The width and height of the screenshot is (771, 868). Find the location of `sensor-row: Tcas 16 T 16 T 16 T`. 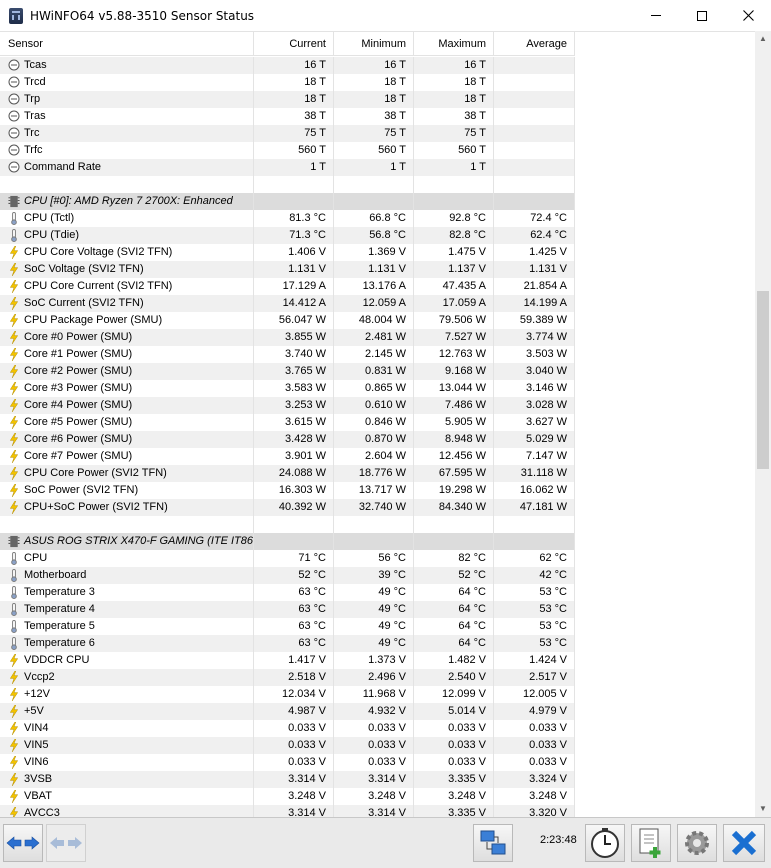

sensor-row: Tcas 16 T 16 T 16 T is located at coordinates (287, 65).